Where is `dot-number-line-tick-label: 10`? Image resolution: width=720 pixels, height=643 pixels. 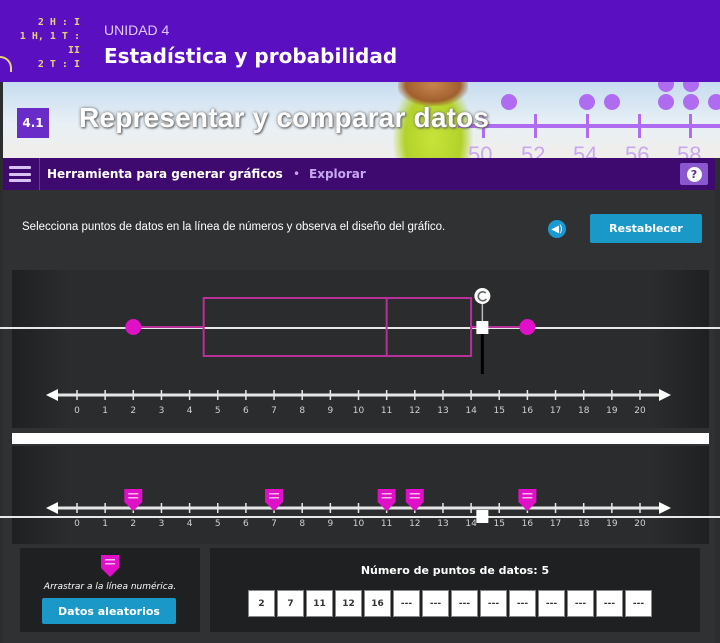 dot-number-line-tick-label: 10 is located at coordinates (359, 524).